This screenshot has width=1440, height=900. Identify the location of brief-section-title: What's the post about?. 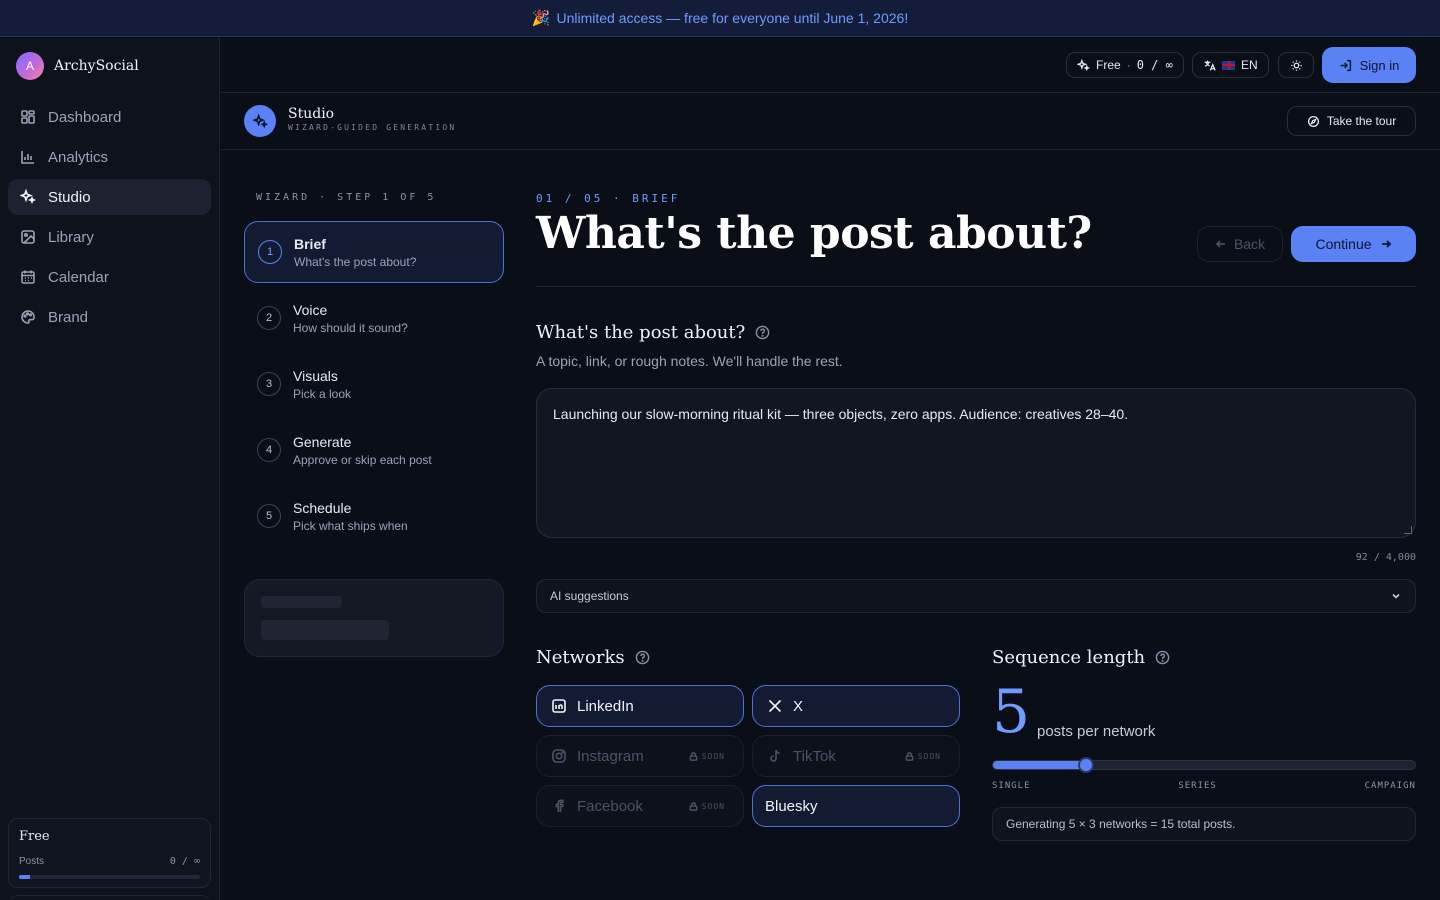
(653, 332).